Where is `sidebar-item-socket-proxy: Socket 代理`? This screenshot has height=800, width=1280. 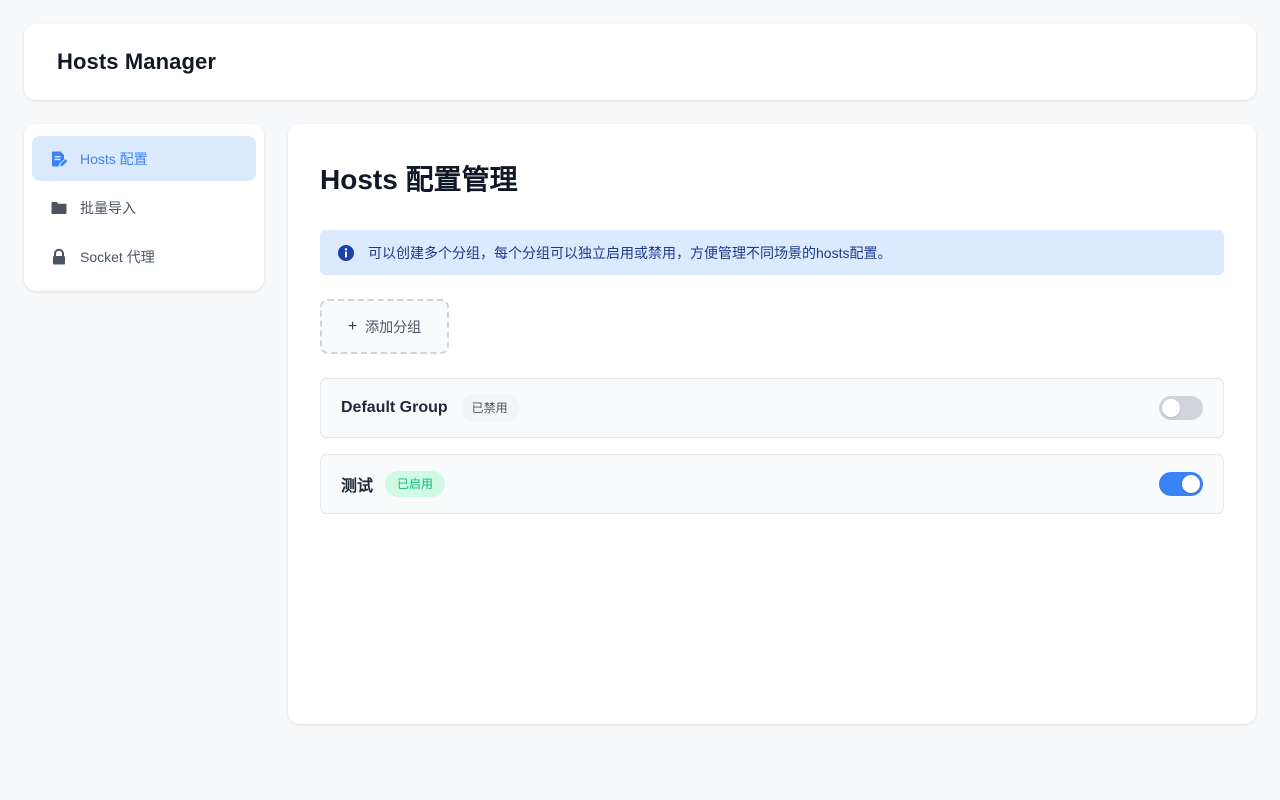 sidebar-item-socket-proxy: Socket 代理 is located at coordinates (144, 256).